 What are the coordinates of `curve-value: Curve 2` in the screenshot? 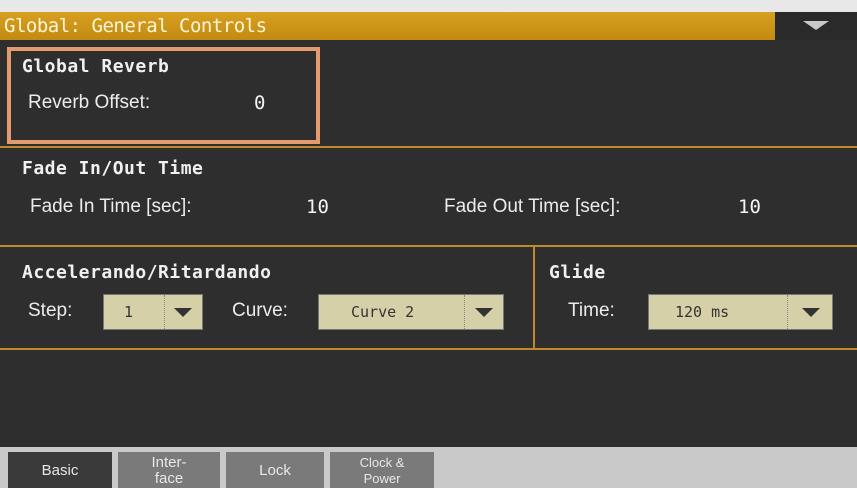 It's located at (383, 312).